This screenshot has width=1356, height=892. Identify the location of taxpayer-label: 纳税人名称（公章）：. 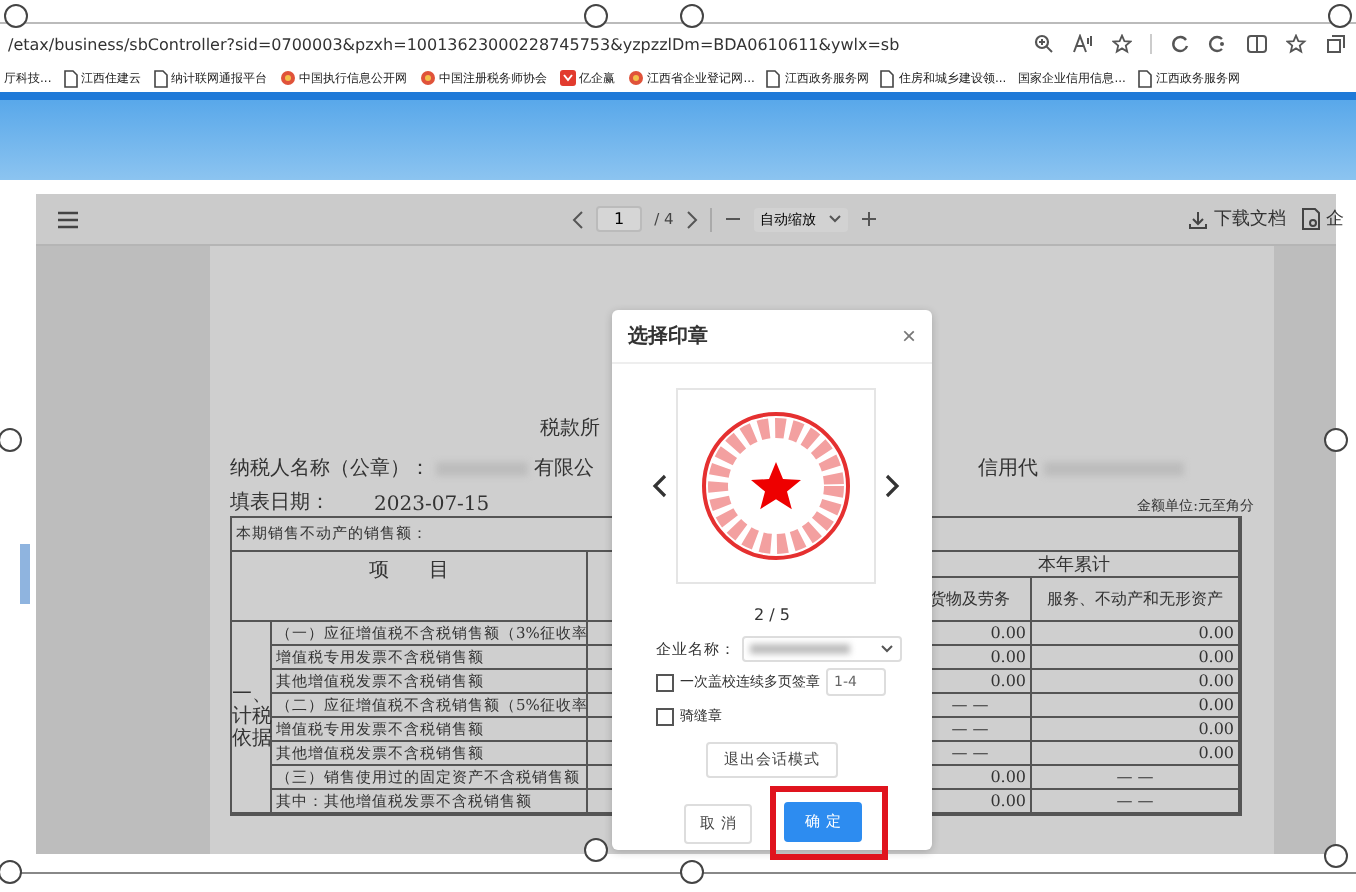
(330, 468).